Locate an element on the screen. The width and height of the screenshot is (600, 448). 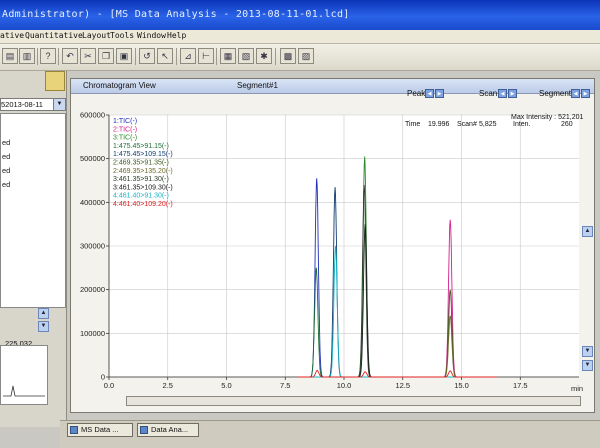
legend-entry: 4:461.40>91.30(-) is located at coordinates (141, 196).